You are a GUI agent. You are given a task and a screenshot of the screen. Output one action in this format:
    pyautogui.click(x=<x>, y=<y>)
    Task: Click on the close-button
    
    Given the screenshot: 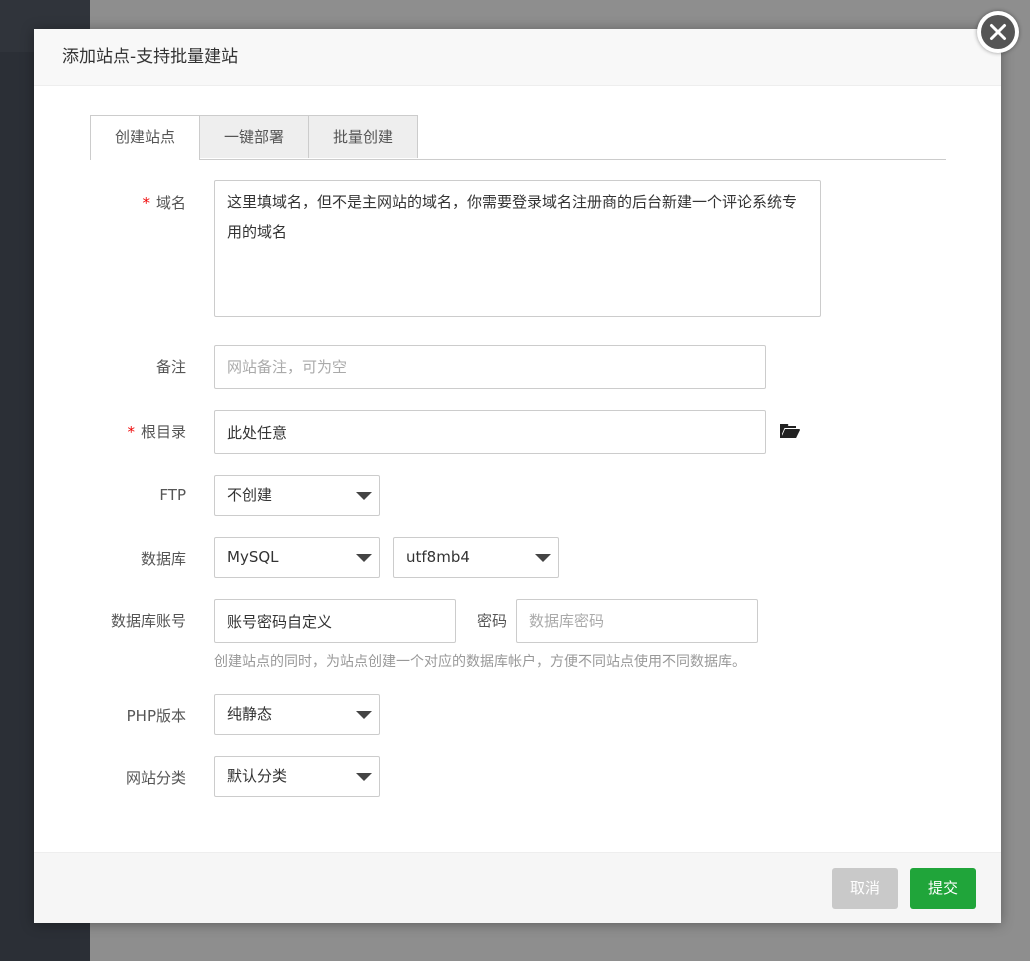 What is the action you would take?
    pyautogui.click(x=998, y=32)
    